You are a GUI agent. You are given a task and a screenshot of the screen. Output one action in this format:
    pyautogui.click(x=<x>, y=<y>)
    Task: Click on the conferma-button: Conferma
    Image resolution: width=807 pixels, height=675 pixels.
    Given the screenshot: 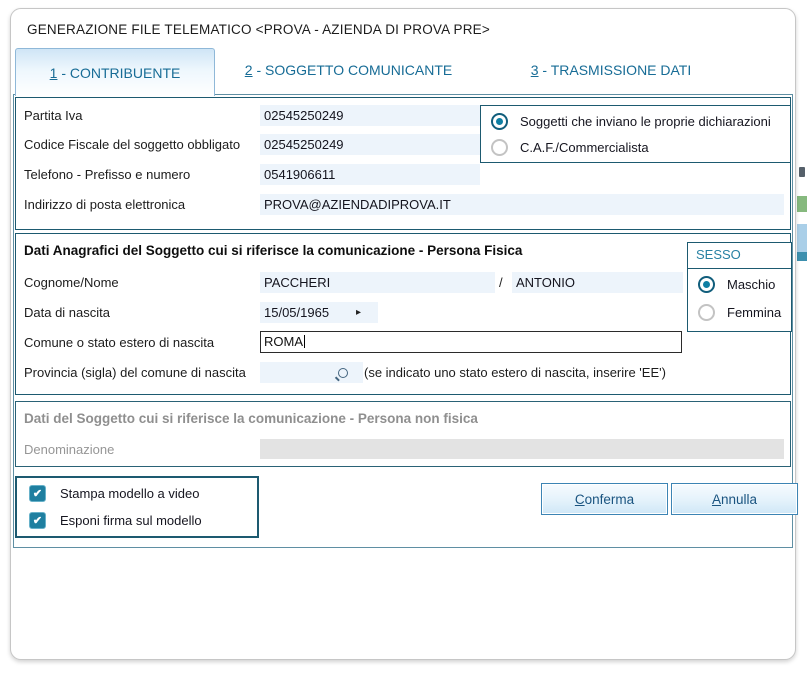 What is the action you would take?
    pyautogui.click(x=604, y=499)
    